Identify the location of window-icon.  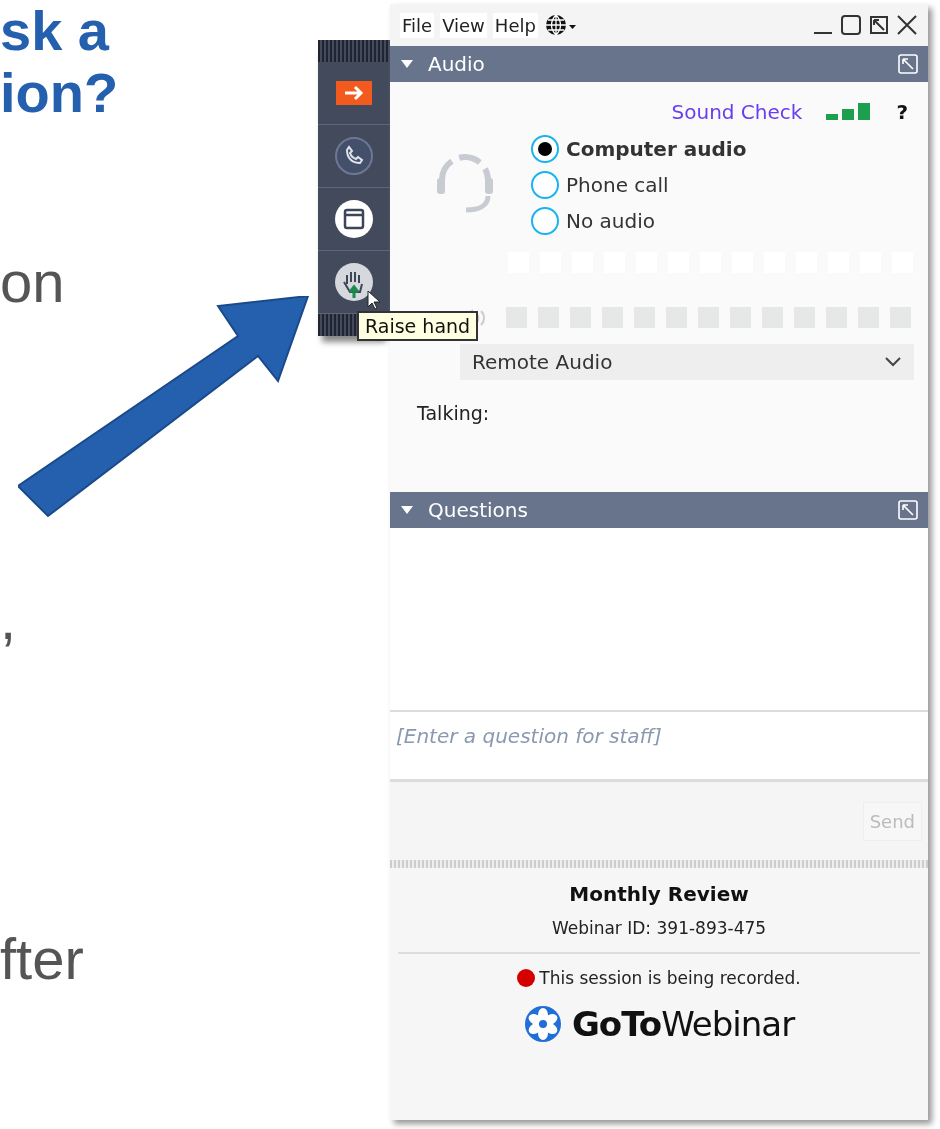
(354, 219).